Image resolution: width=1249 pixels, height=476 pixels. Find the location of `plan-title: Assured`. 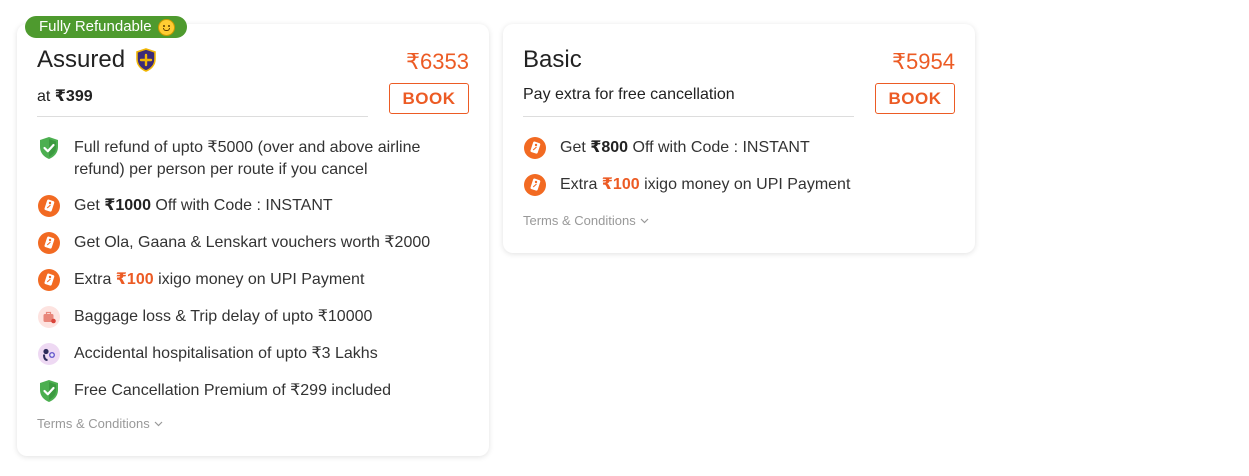

plan-title: Assured is located at coordinates (97, 60).